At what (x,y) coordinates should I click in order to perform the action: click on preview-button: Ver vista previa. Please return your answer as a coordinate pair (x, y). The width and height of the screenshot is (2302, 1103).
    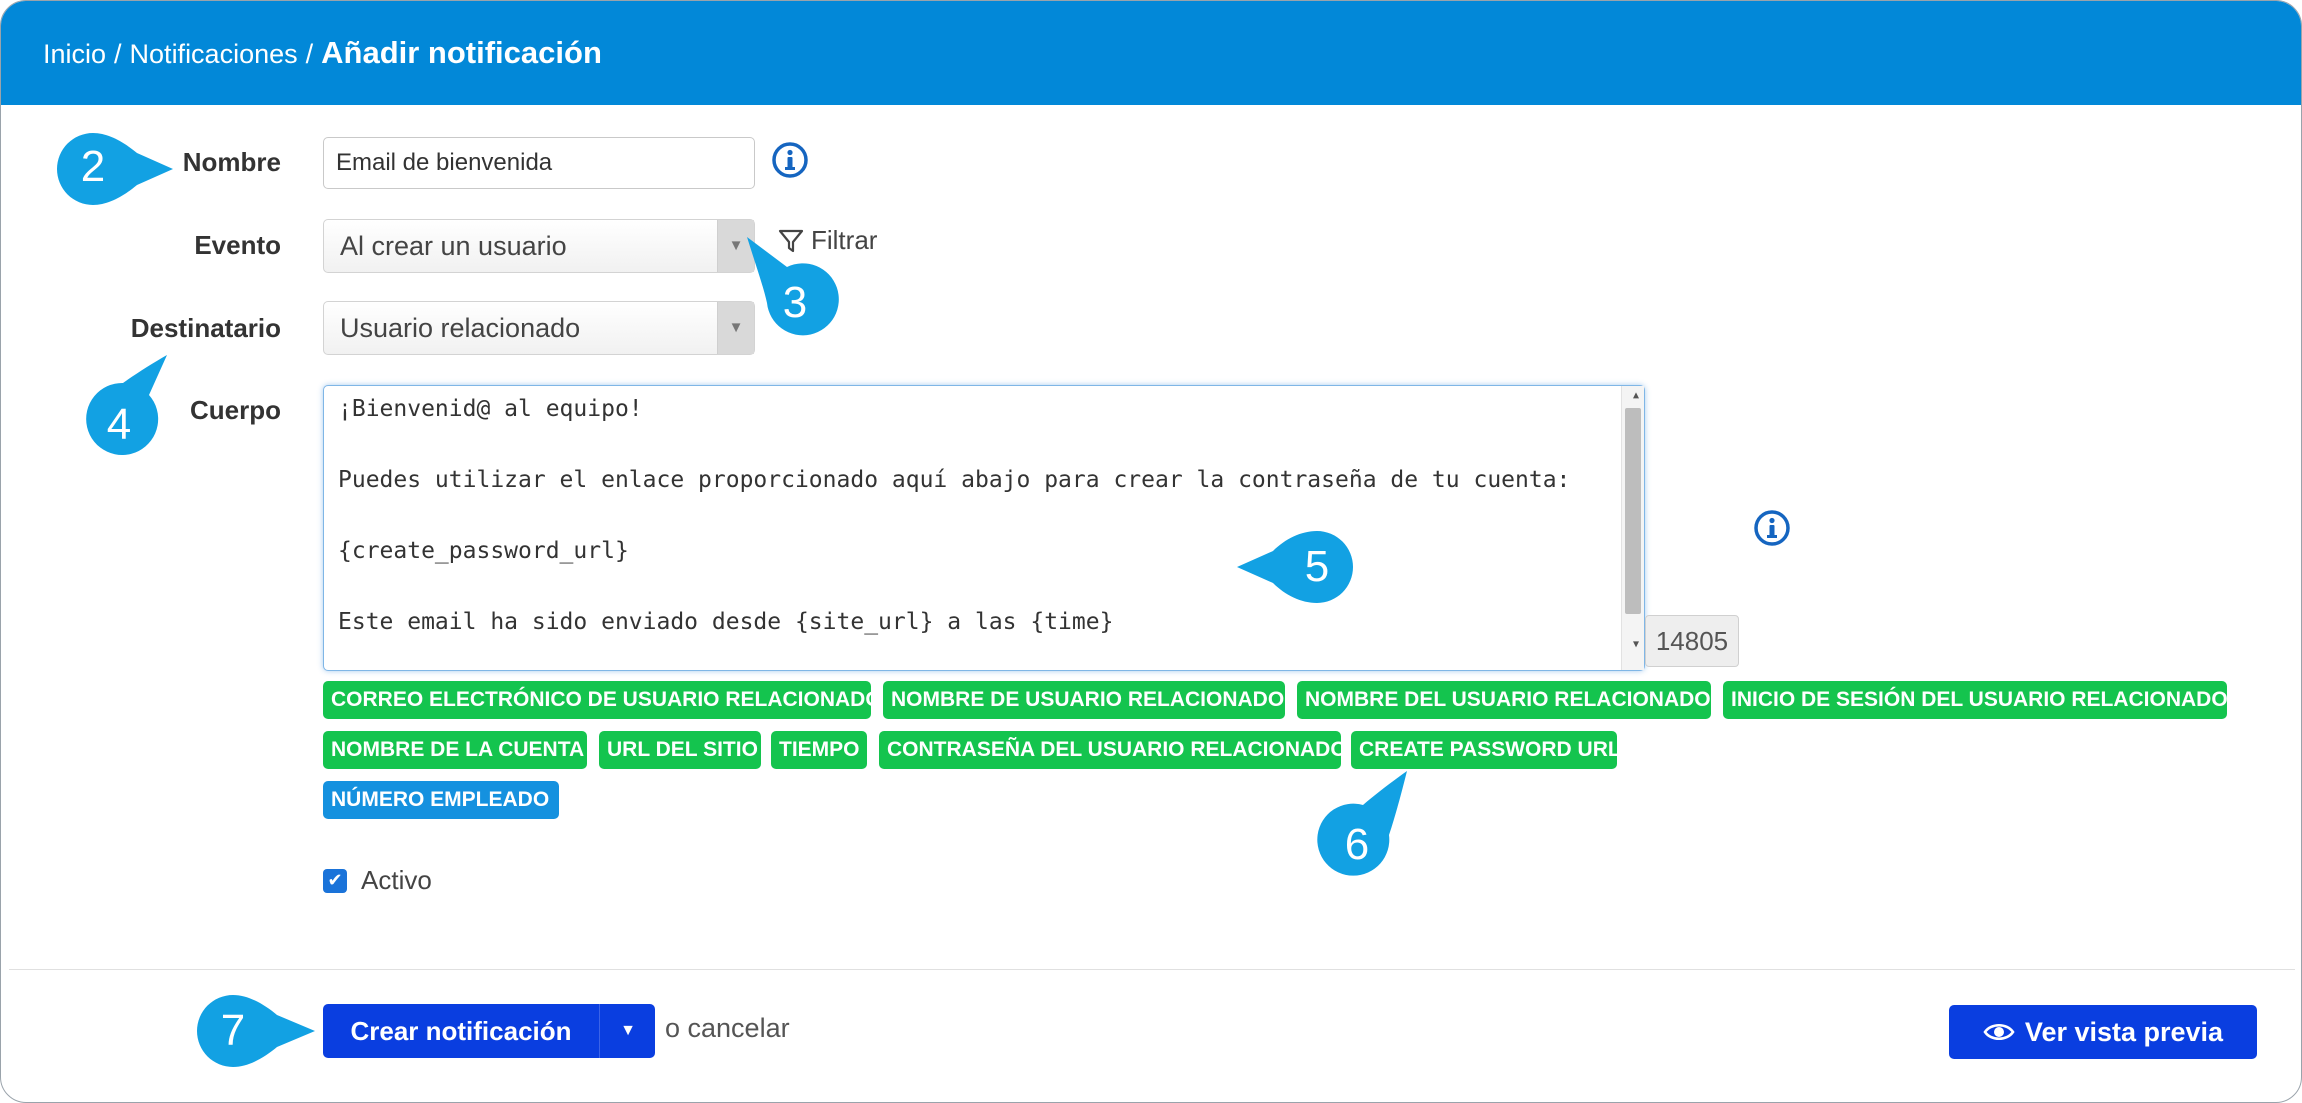
    Looking at the image, I should click on (2103, 1032).